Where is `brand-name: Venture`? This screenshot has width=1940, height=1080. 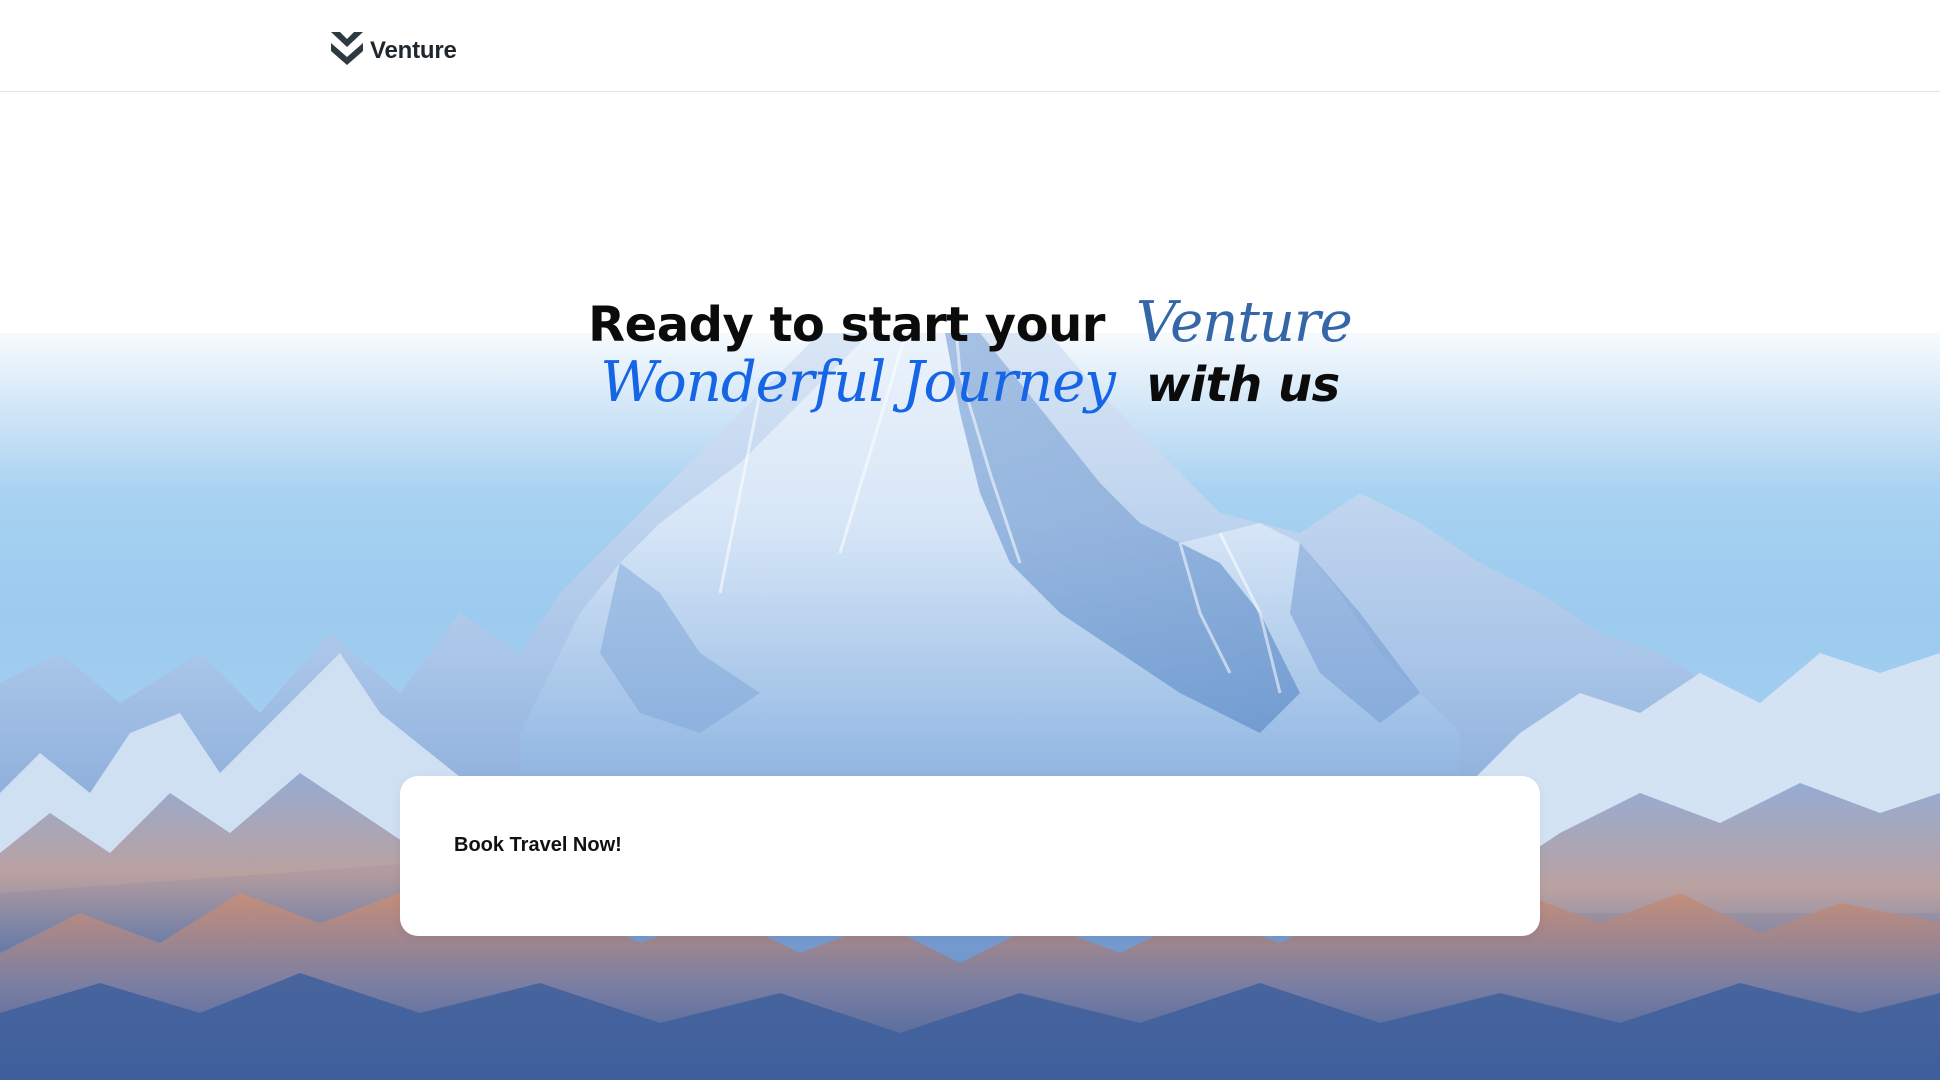 brand-name: Venture is located at coordinates (413, 50).